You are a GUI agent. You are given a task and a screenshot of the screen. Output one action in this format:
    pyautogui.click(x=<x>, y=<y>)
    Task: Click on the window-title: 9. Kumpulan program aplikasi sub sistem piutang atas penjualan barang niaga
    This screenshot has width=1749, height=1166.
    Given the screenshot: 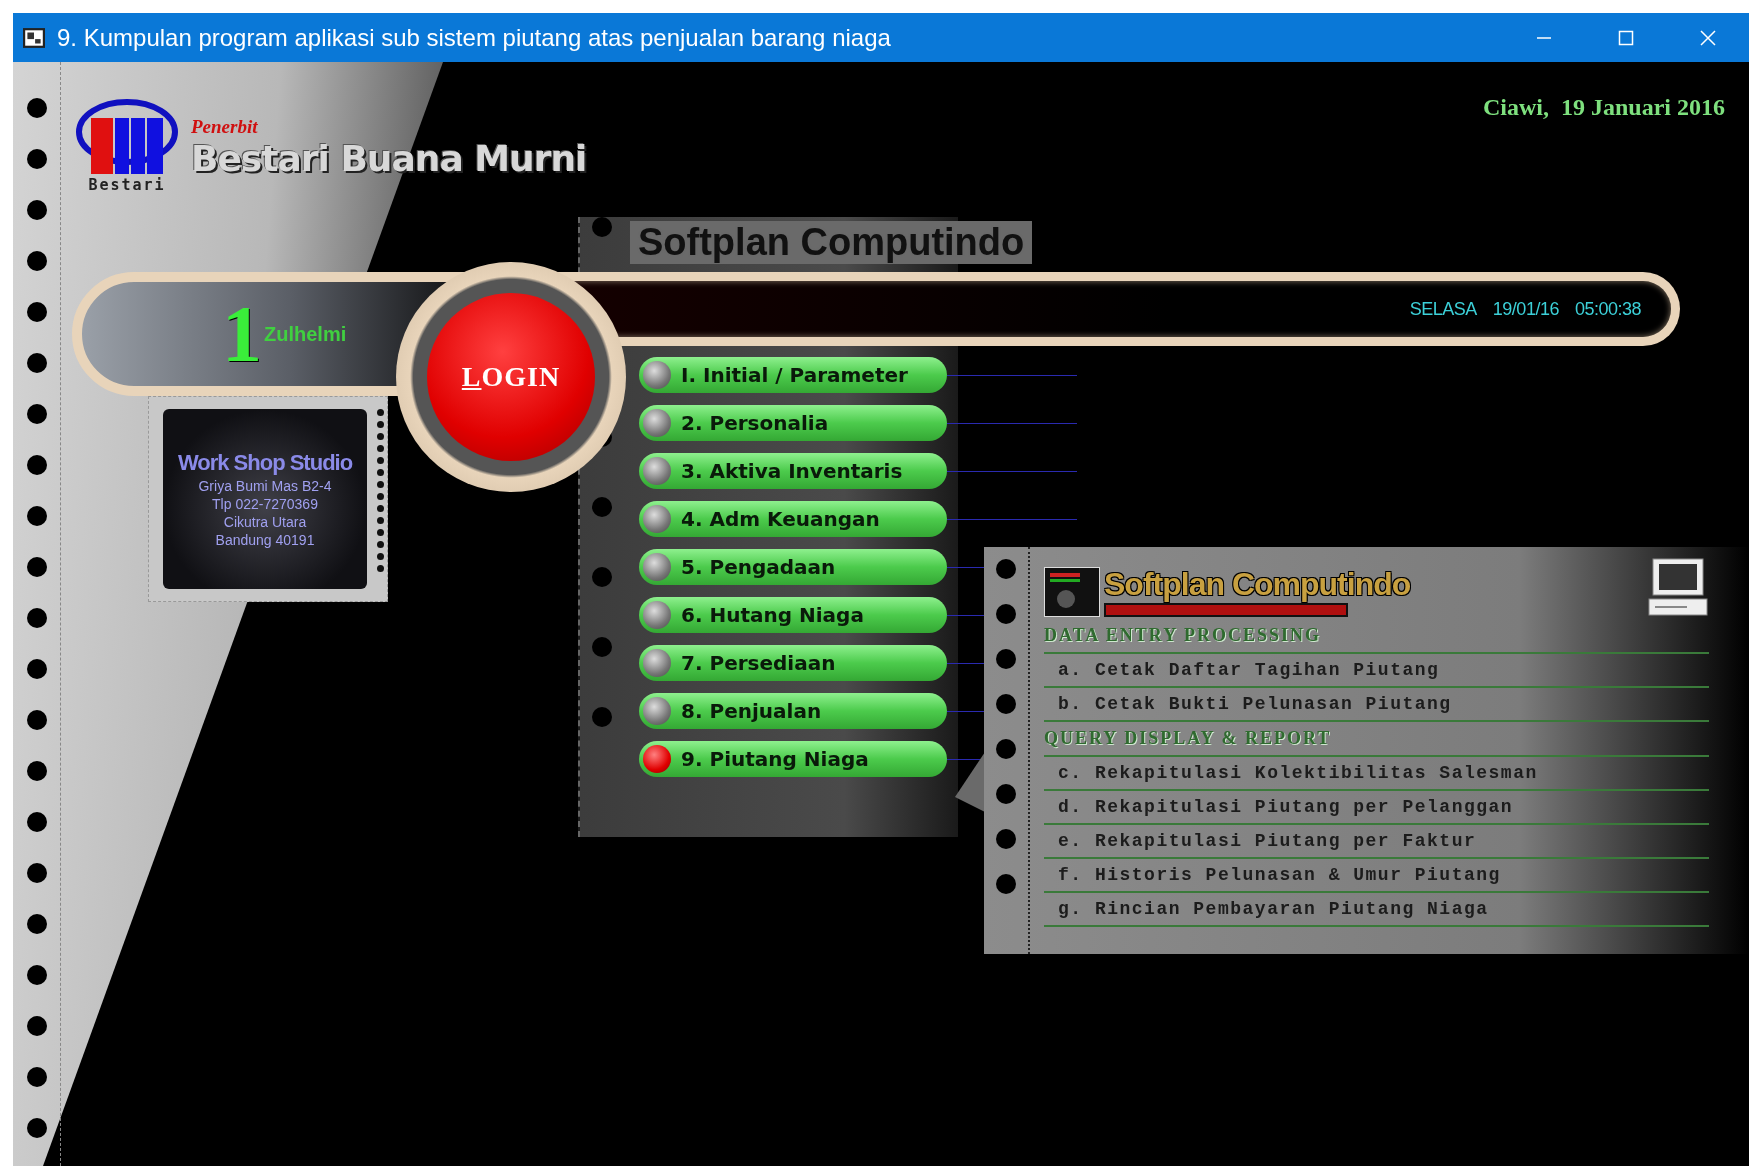 What is the action you would take?
    pyautogui.click(x=474, y=37)
    